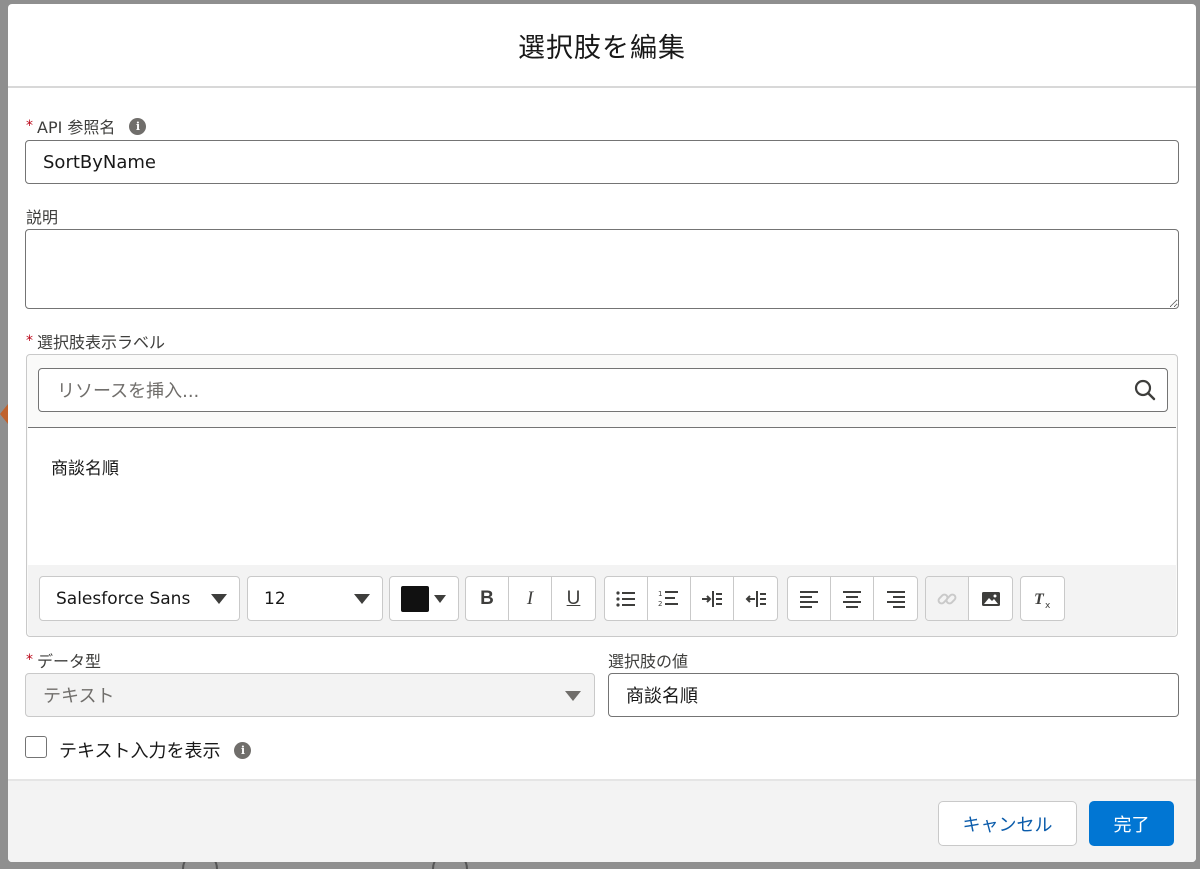  Describe the element at coordinates (893, 695) in the screenshot. I see `choice-value-input: 商談名順` at that location.